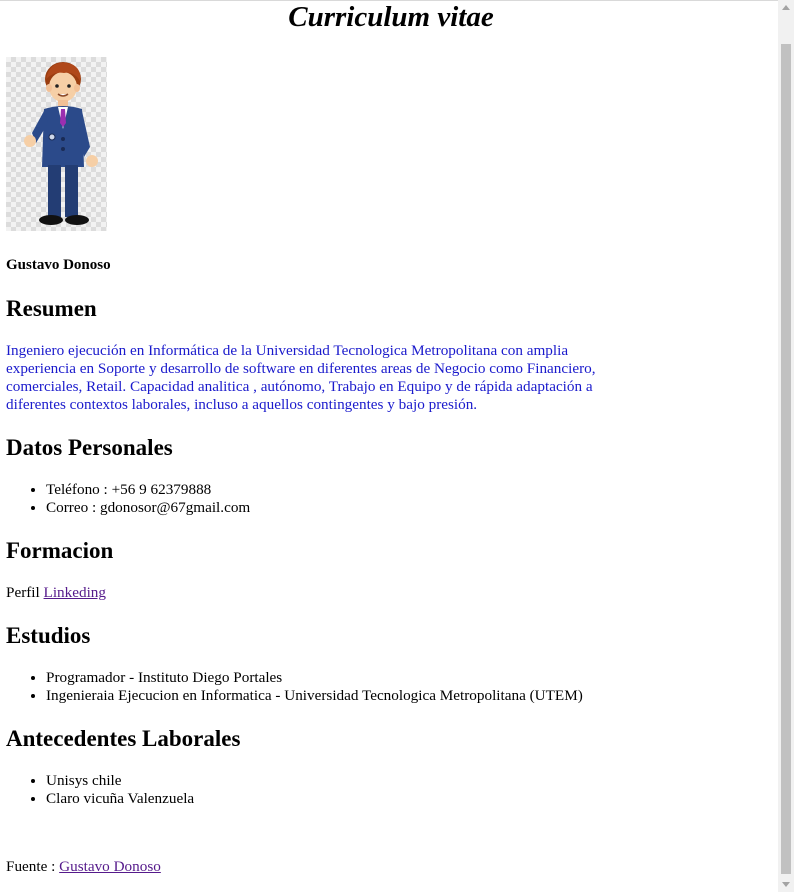  I want to click on person-name: Gustavo Donoso, so click(58, 265).